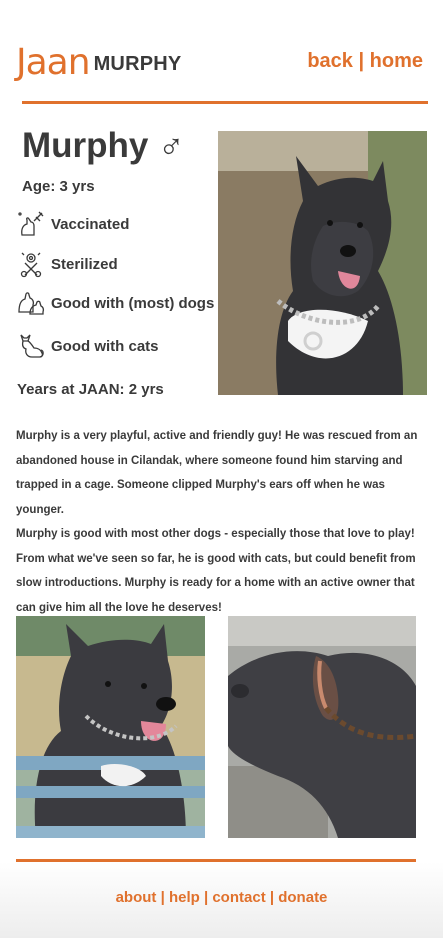  What do you see at coordinates (171, 145) in the screenshot?
I see `male-icon: ♂` at bounding box center [171, 145].